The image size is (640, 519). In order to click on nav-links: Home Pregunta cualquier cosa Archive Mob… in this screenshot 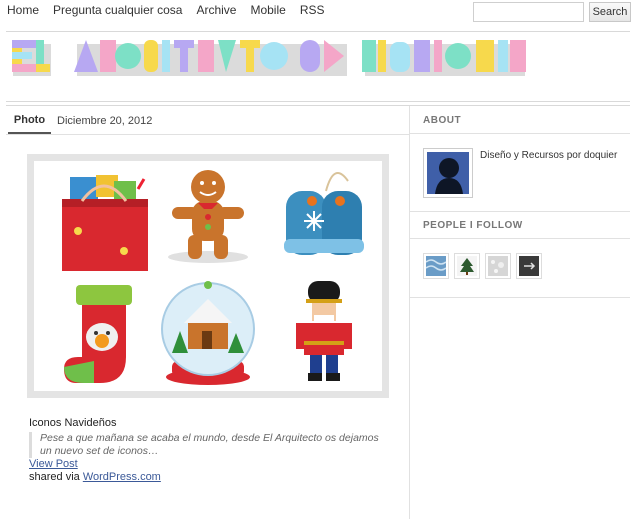, I will do `click(166, 10)`.